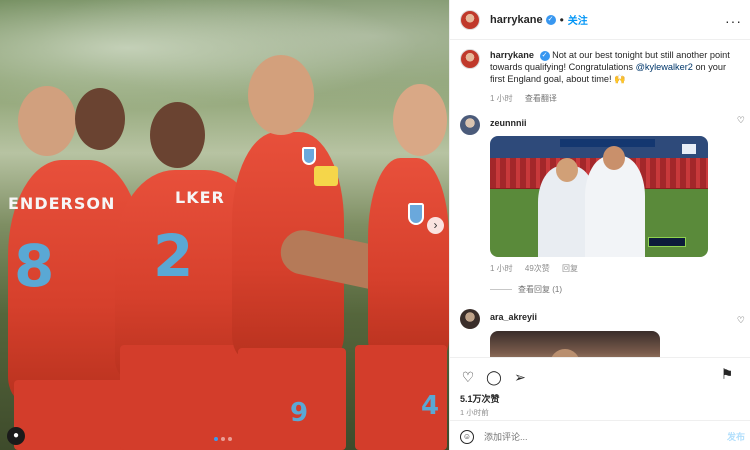  I want to click on comment-meta: 1 小时 49次赞 回复, so click(605, 268).